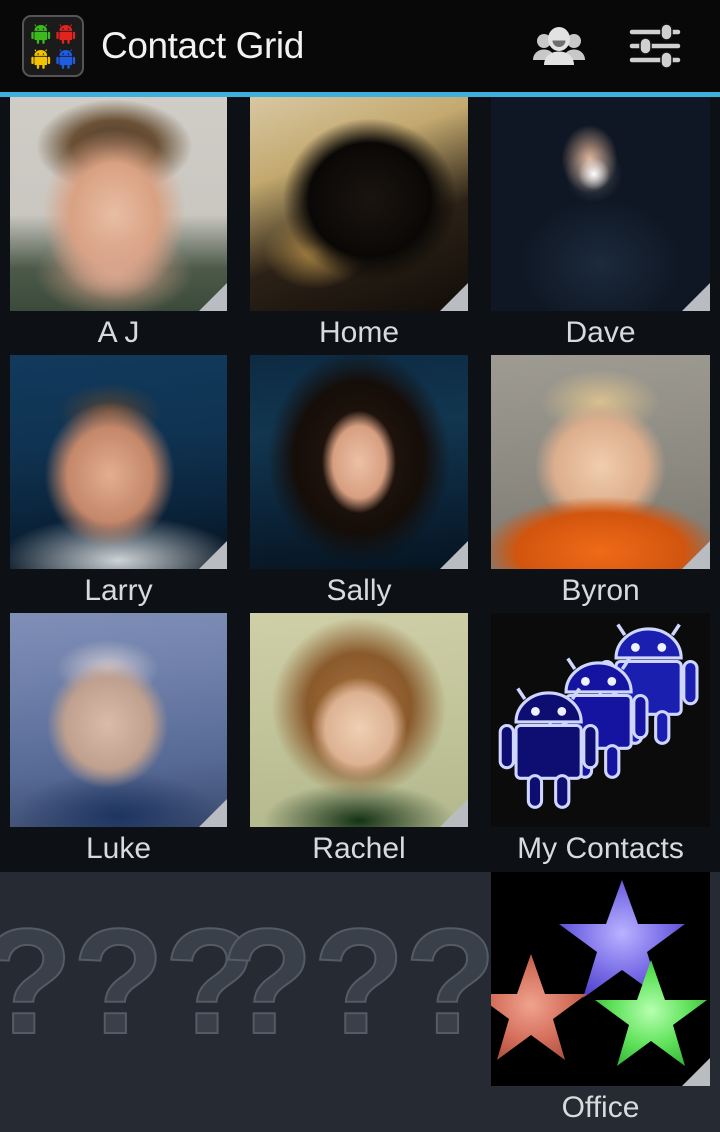 This screenshot has width=720, height=1132. I want to click on settings-button, so click(655, 46).